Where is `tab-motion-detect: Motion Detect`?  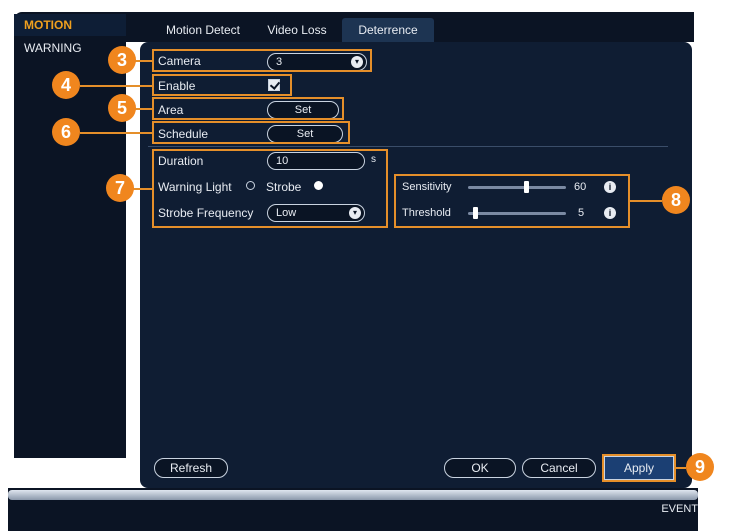
tab-motion-detect: Motion Detect is located at coordinates (203, 30).